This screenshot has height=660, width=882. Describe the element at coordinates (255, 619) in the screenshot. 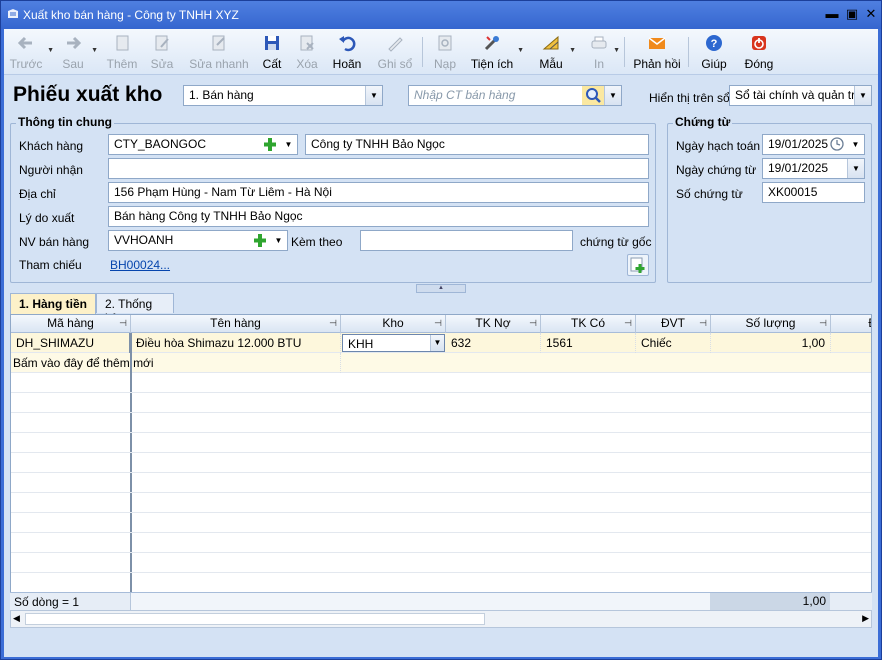

I see `scroll-thumb` at that location.